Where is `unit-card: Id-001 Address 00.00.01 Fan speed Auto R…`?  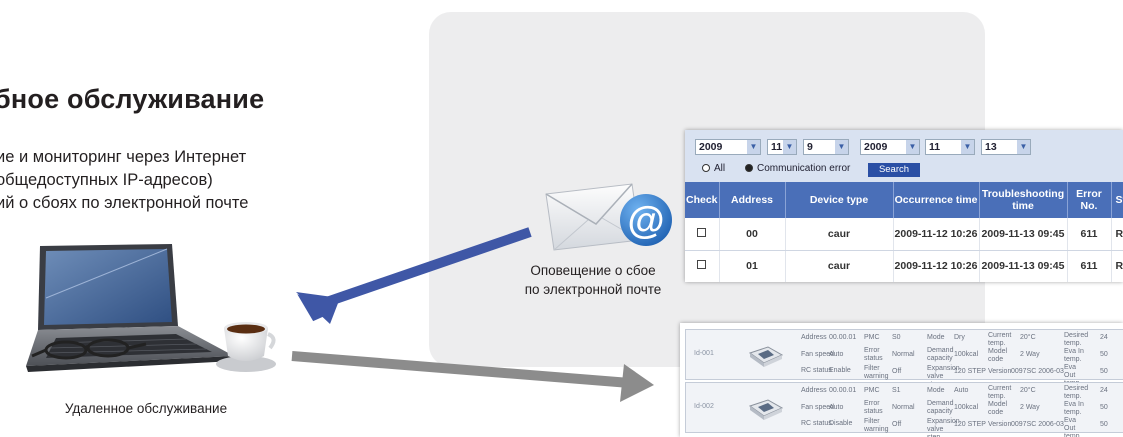 unit-card: Id-001 Address 00.00.01 Fan speed Auto R… is located at coordinates (904, 358).